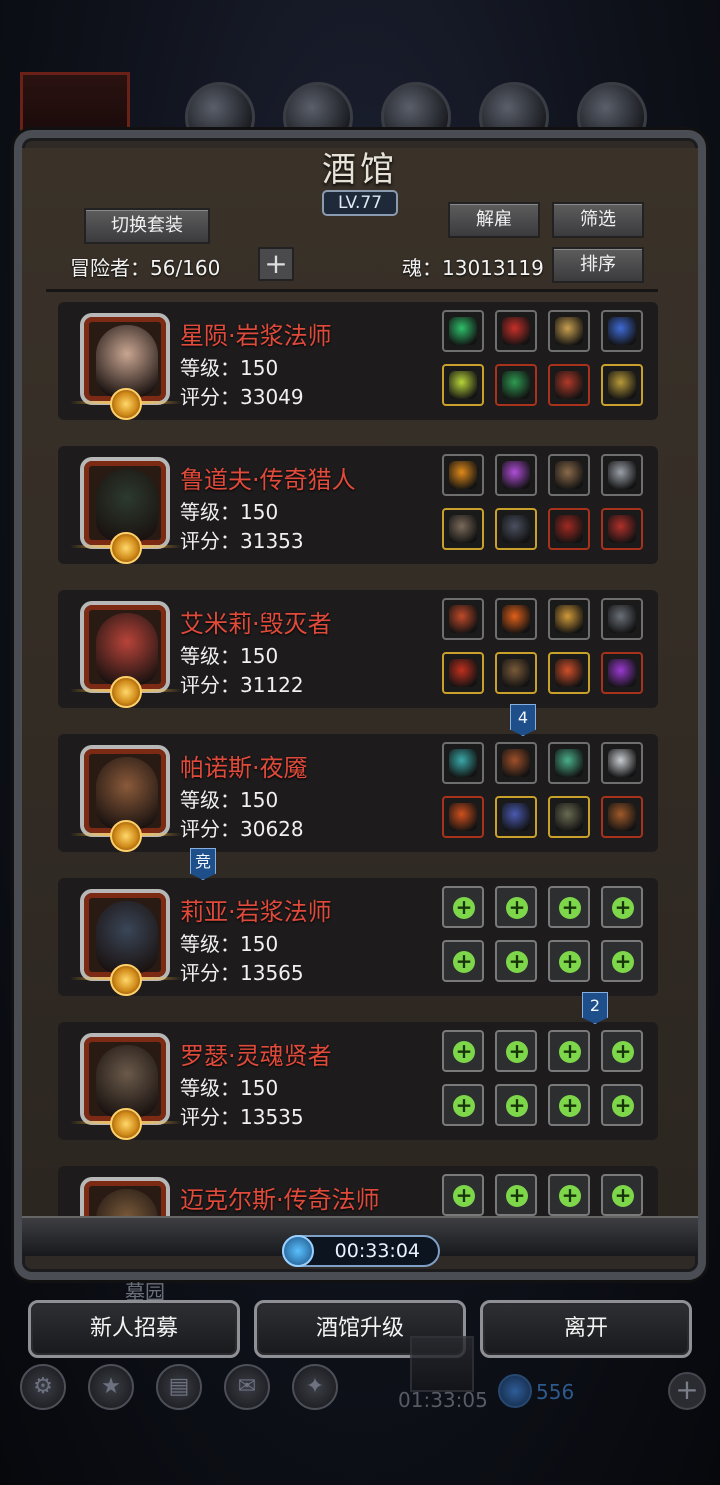 The image size is (720, 1485). What do you see at coordinates (134, 1329) in the screenshot?
I see `recruit-button: 新人招募` at bounding box center [134, 1329].